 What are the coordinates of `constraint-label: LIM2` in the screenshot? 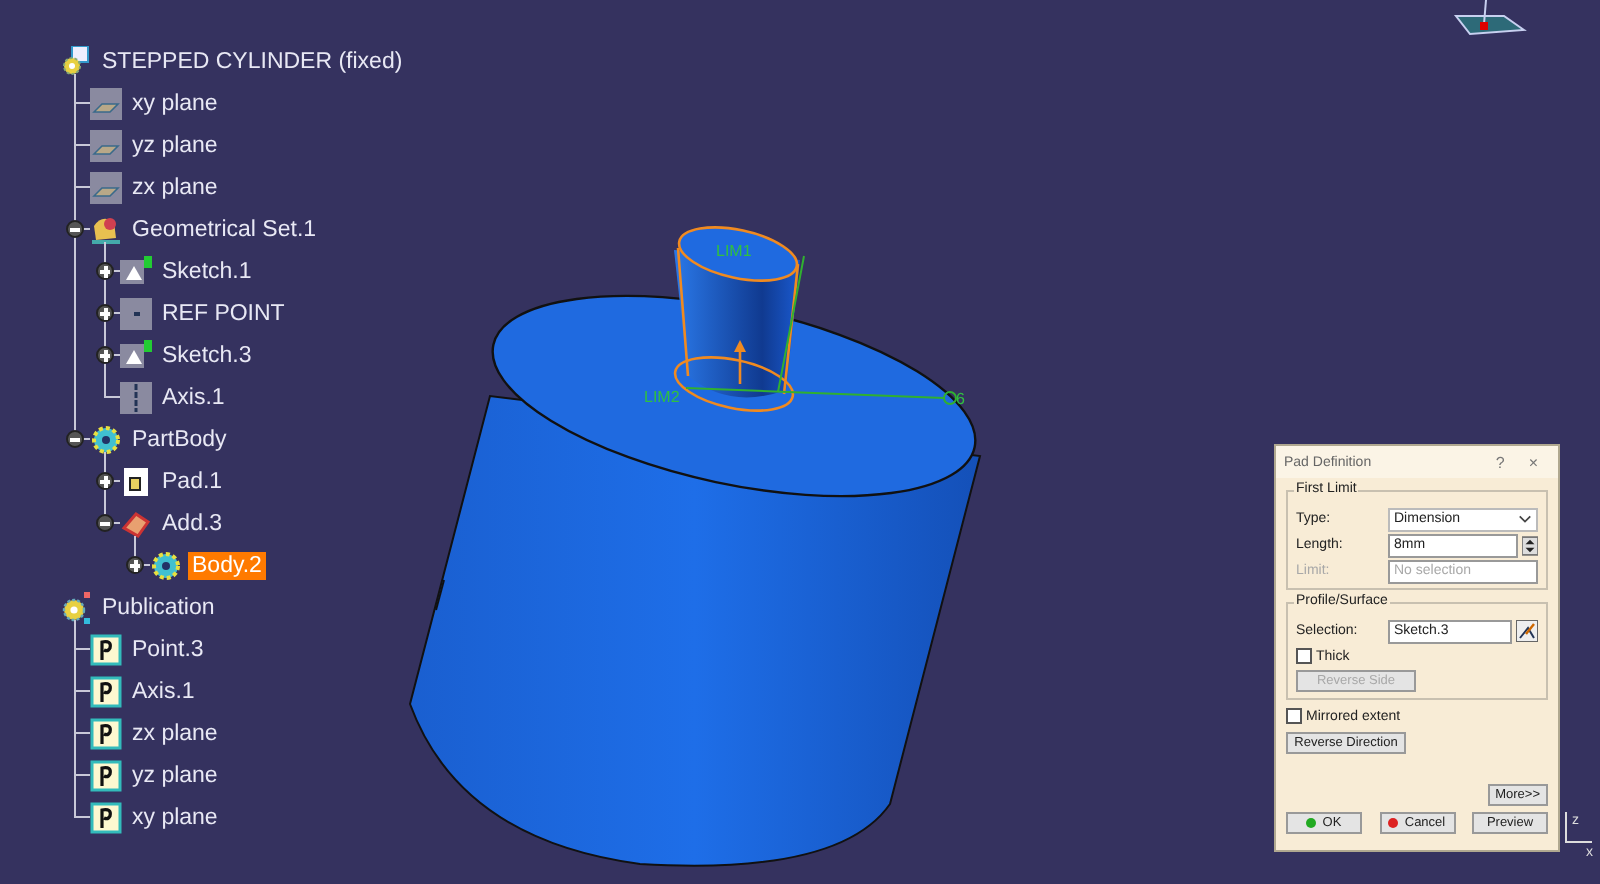 It's located at (662, 397).